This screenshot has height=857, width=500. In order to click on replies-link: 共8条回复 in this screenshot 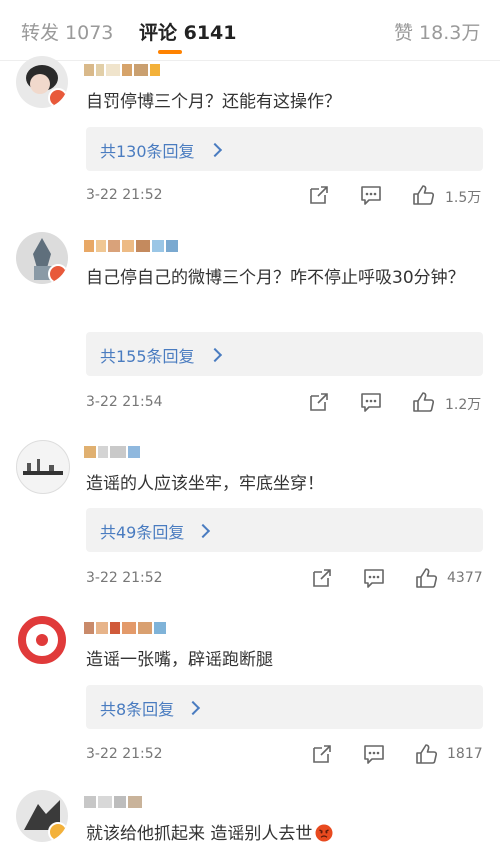, I will do `click(137, 708)`.